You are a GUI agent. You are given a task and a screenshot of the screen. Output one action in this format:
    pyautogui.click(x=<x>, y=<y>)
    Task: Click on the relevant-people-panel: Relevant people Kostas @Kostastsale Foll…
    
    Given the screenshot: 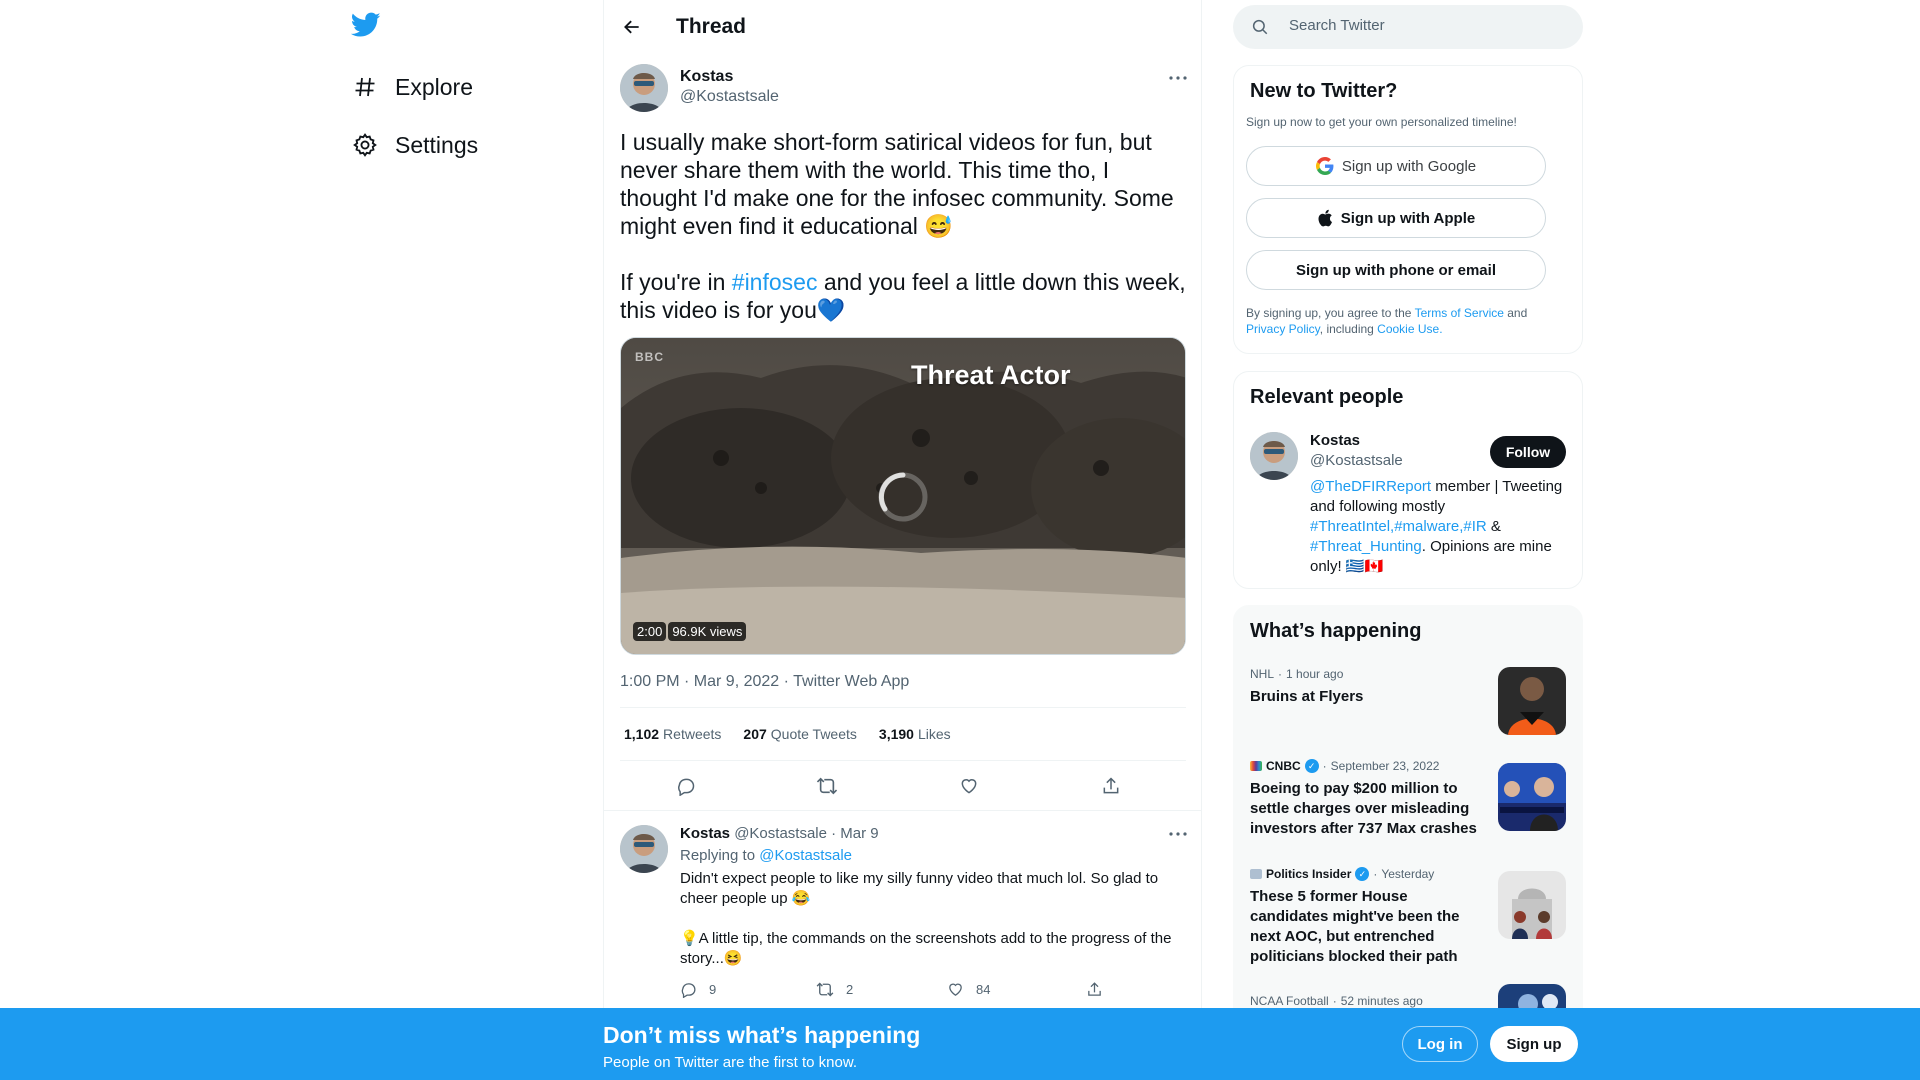 What is the action you would take?
    pyautogui.click(x=1408, y=480)
    